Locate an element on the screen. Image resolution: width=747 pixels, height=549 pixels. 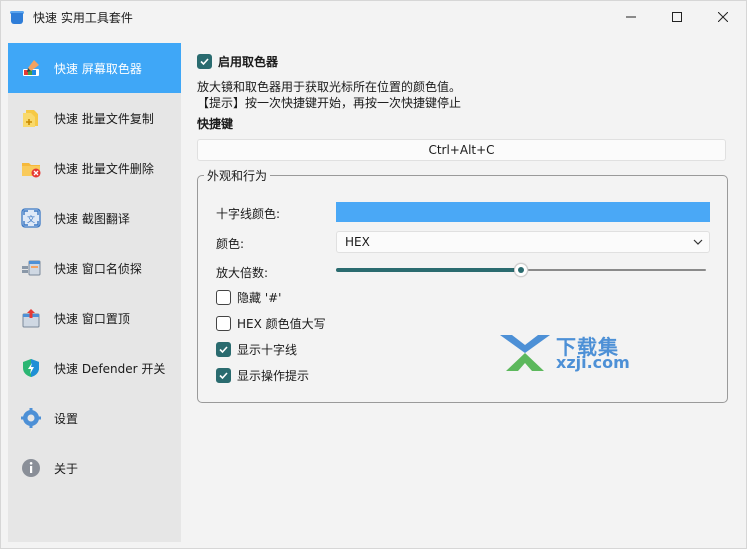
sidebar-item-screenshot-translate: 文 快速 截图翻译 is located at coordinates (94, 218).